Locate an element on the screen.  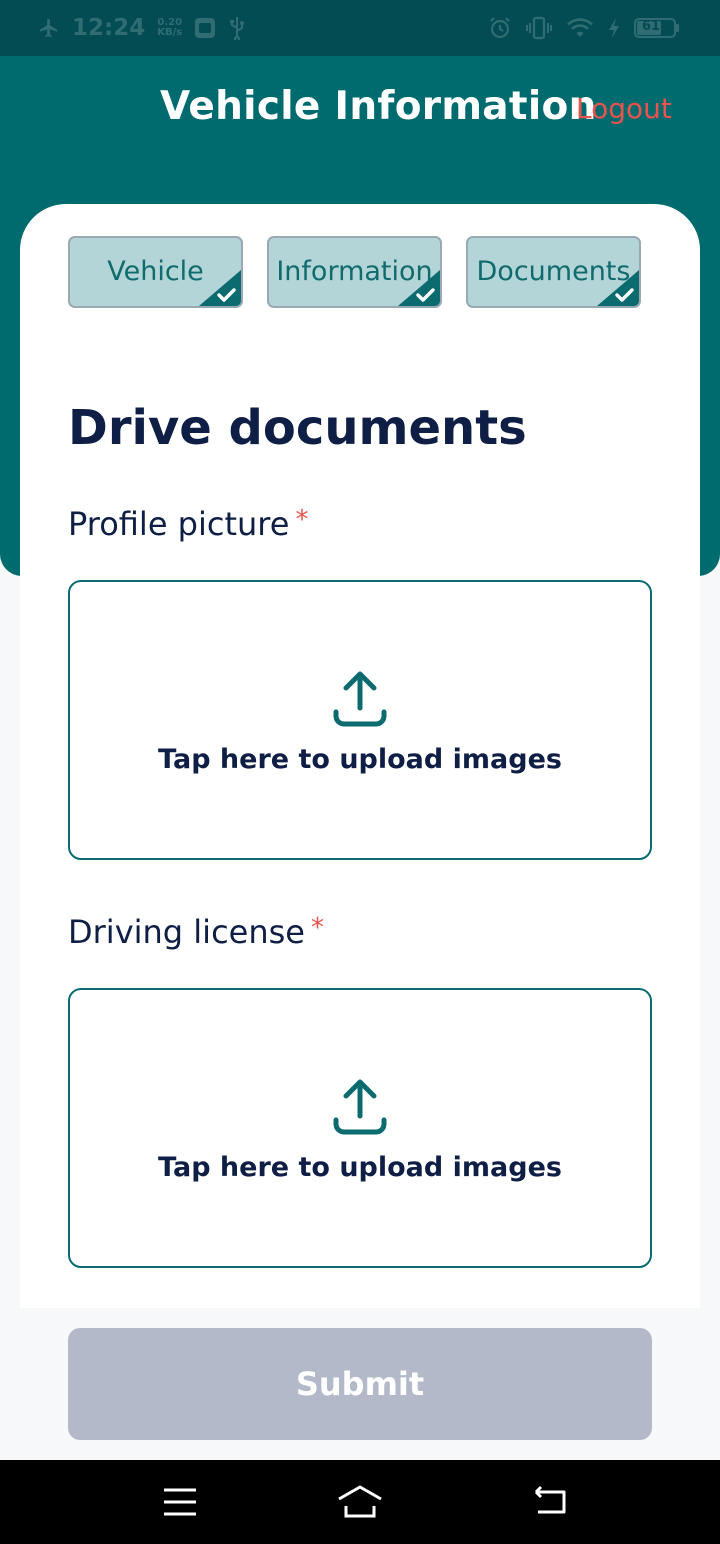
field-label-text: Driving license is located at coordinates (186, 932).